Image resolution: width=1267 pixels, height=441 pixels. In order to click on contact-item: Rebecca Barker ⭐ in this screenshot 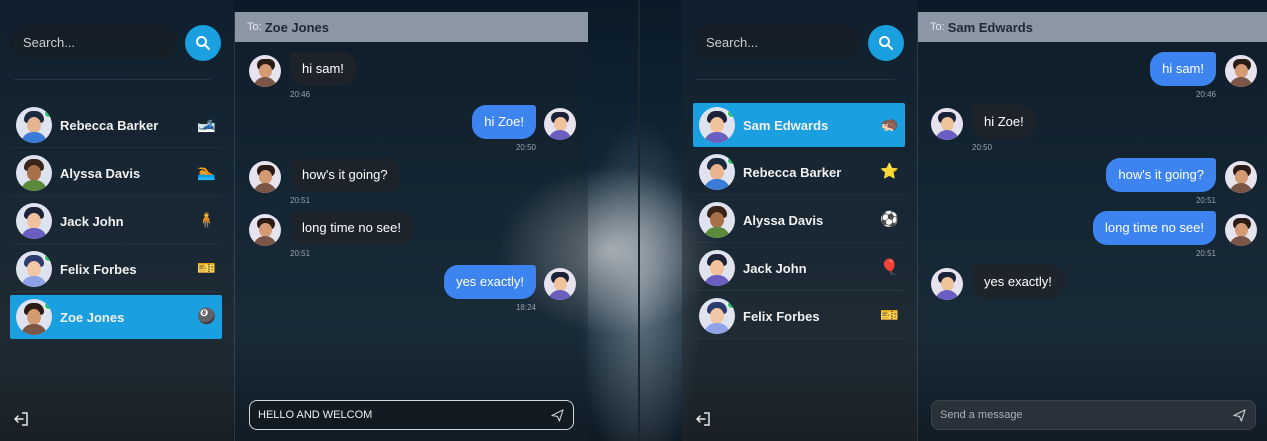, I will do `click(799, 172)`.